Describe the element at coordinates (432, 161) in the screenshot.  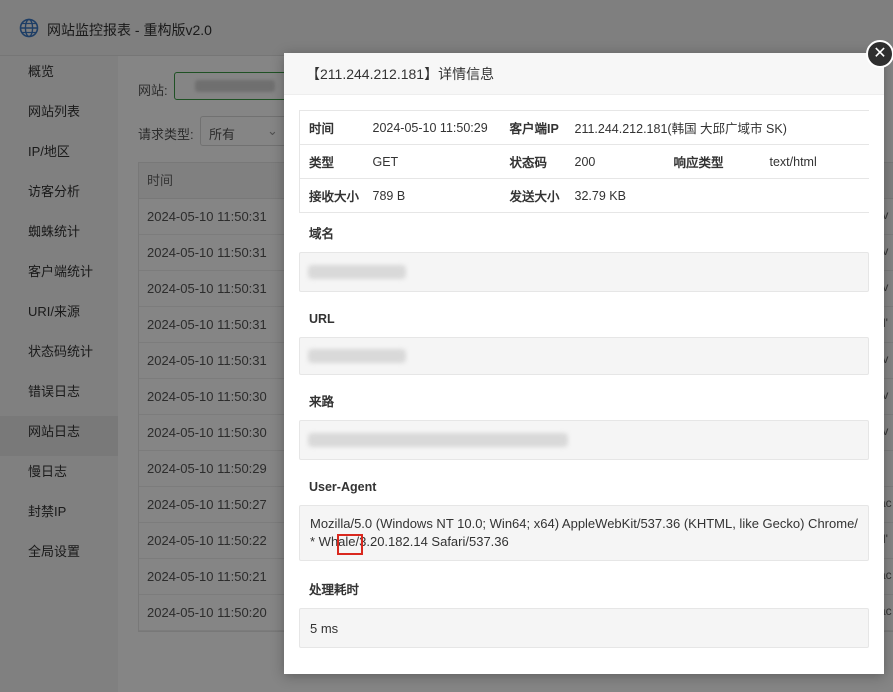
I see `type-value: GET` at that location.